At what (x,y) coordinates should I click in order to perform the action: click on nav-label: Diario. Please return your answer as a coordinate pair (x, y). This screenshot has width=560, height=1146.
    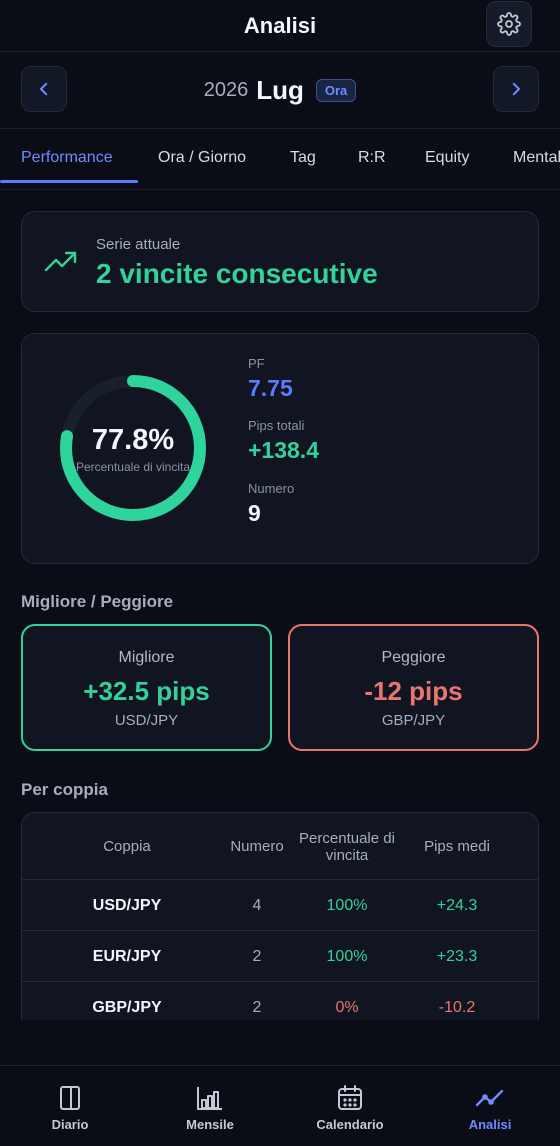
    Looking at the image, I should click on (70, 1124).